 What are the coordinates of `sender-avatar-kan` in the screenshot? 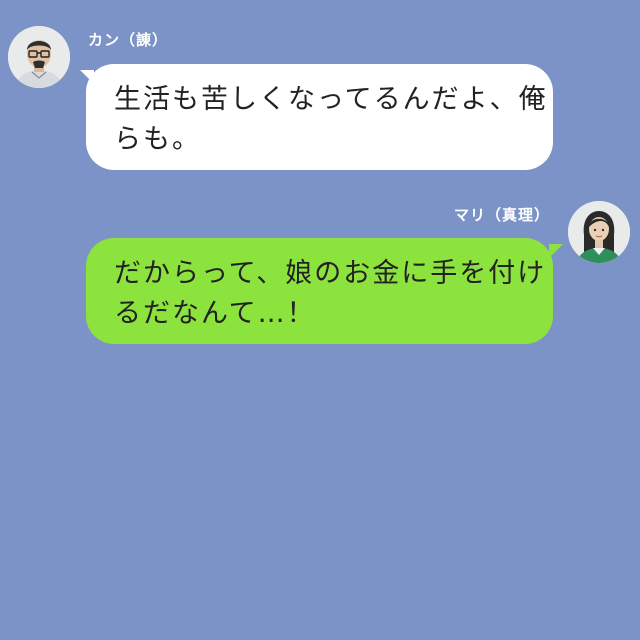 It's located at (39, 57).